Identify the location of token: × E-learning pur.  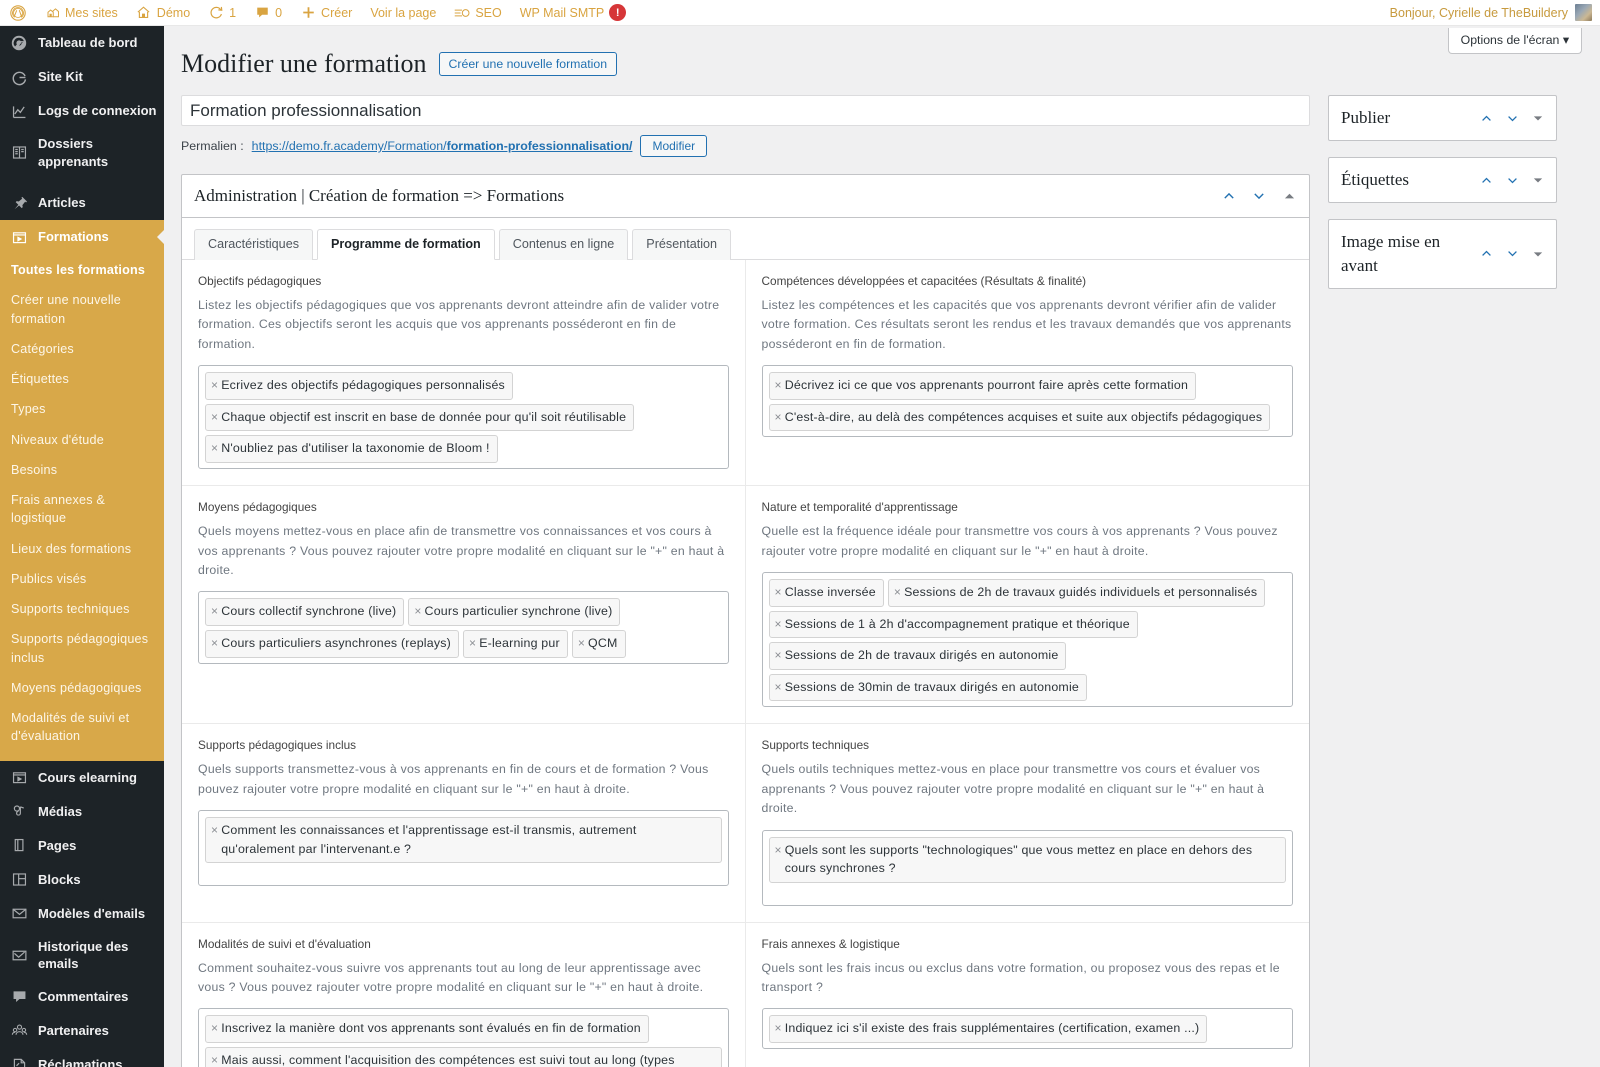
(515, 643).